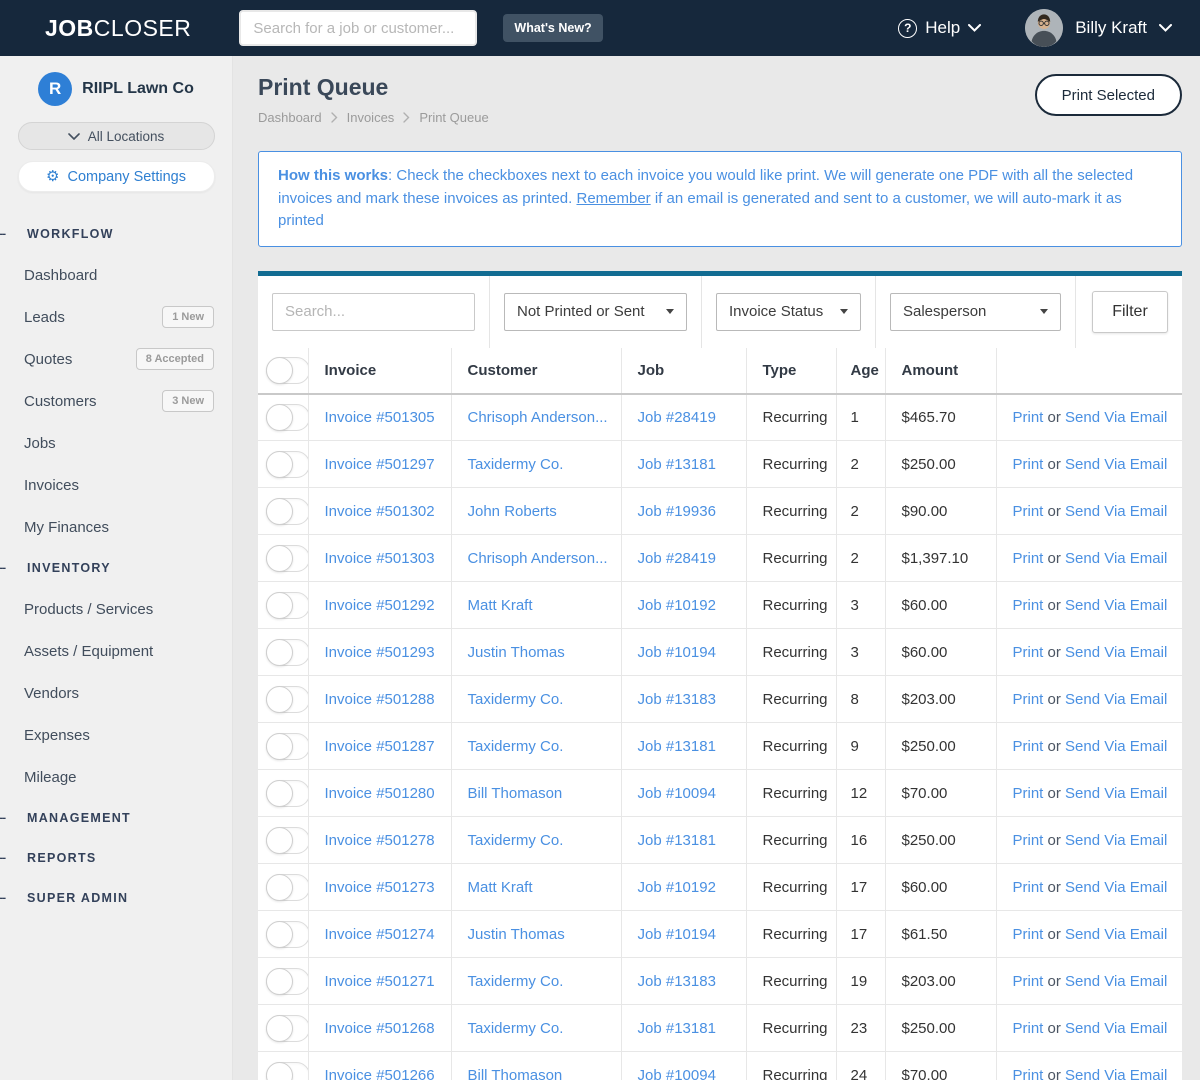 This screenshot has width=1200, height=1080. Describe the element at coordinates (290, 117) in the screenshot. I see `breadcrumb-dashboard: Dashboard` at that location.